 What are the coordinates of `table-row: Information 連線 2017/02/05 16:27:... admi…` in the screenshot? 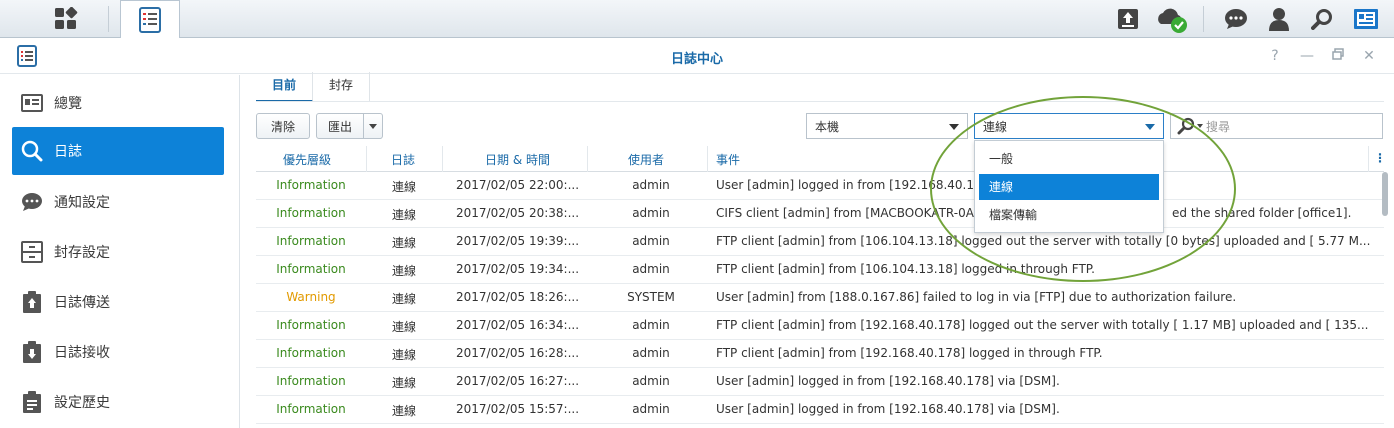 It's located at (820, 382).